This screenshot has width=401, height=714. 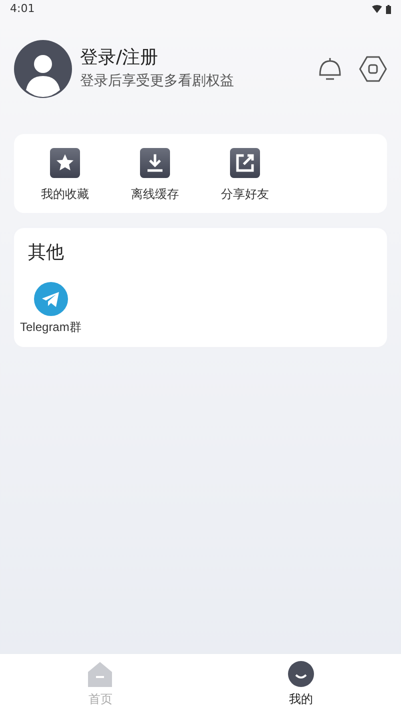 What do you see at coordinates (373, 69) in the screenshot?
I see `settings-icon` at bounding box center [373, 69].